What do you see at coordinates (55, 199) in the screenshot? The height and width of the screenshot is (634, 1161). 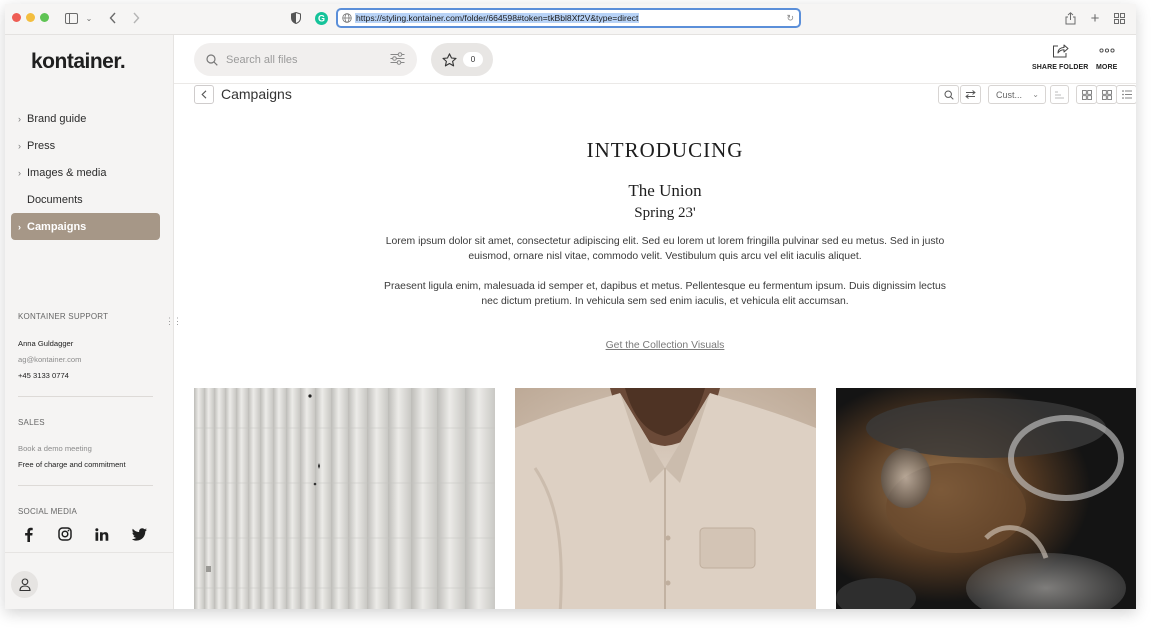 I see `sidebar-item-label: Documents` at bounding box center [55, 199].